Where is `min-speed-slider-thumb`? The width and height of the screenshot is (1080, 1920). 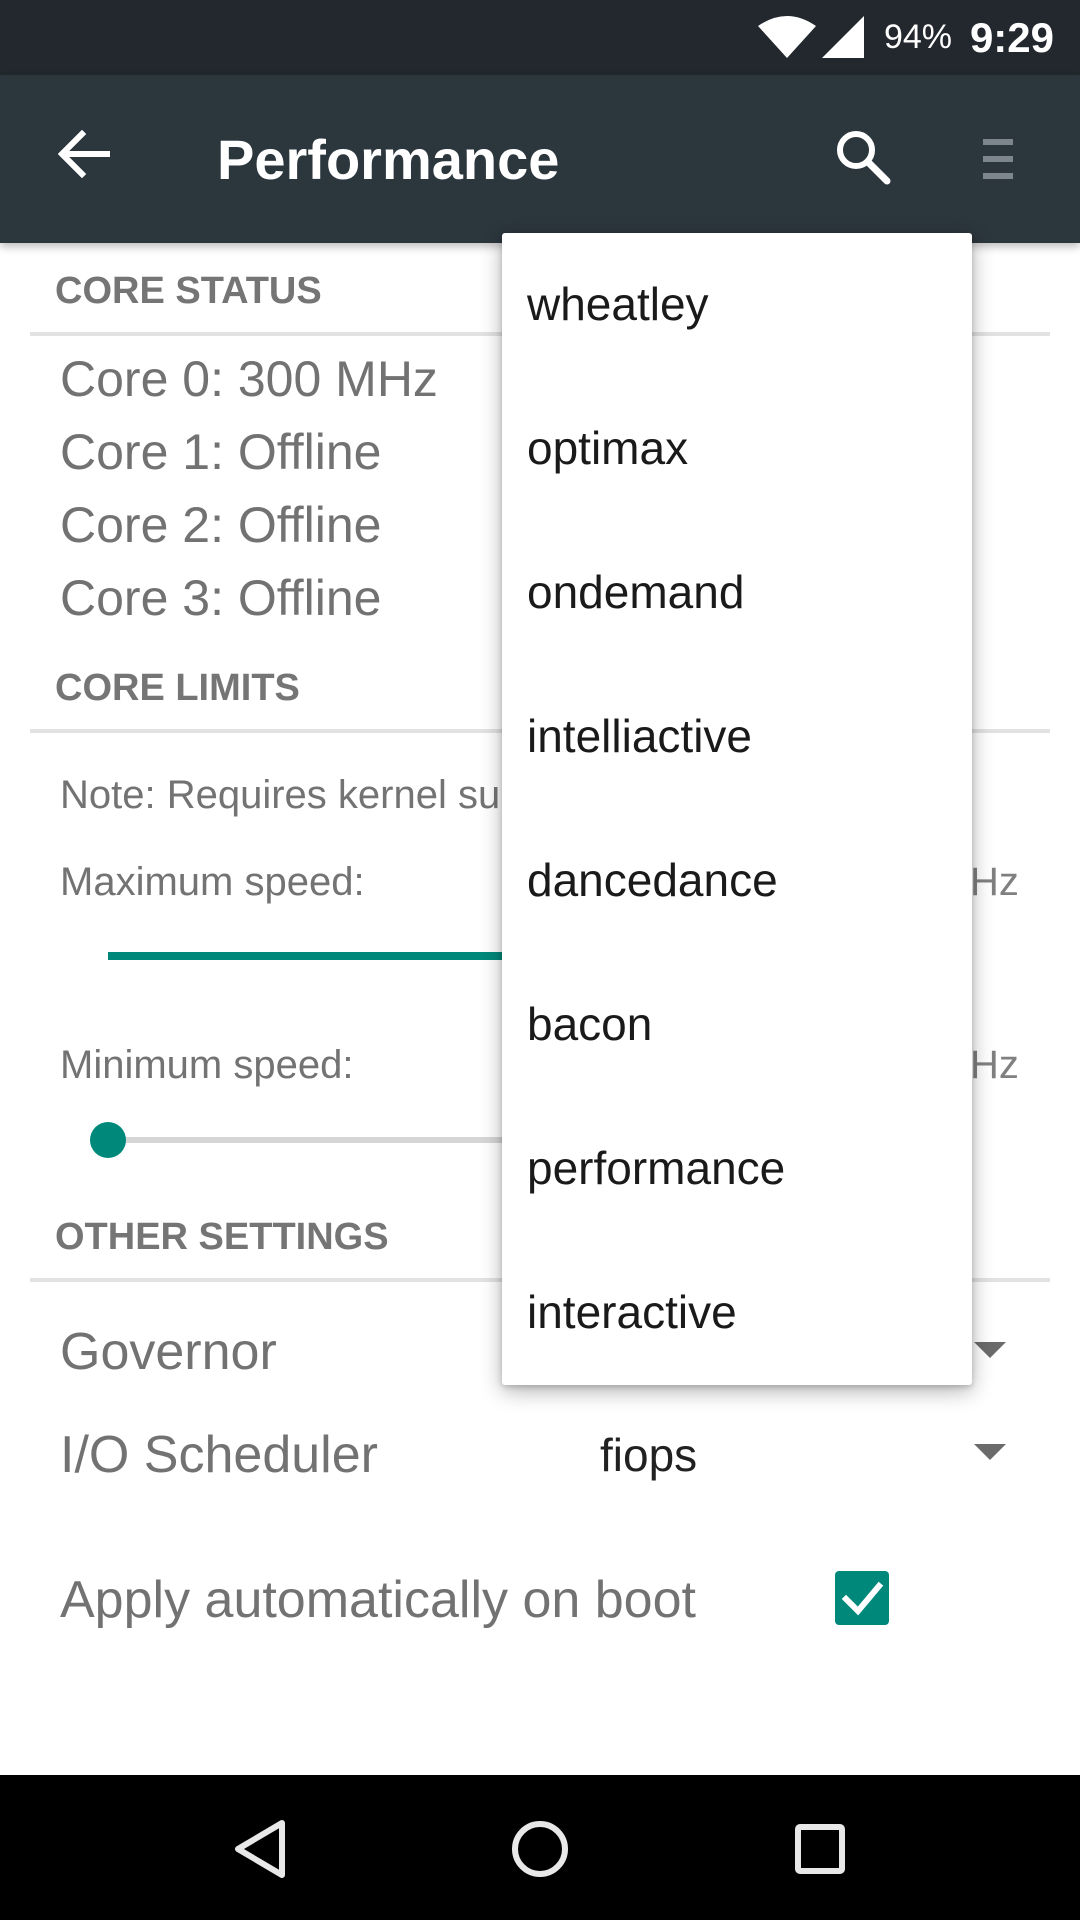 min-speed-slider-thumb is located at coordinates (108, 1140).